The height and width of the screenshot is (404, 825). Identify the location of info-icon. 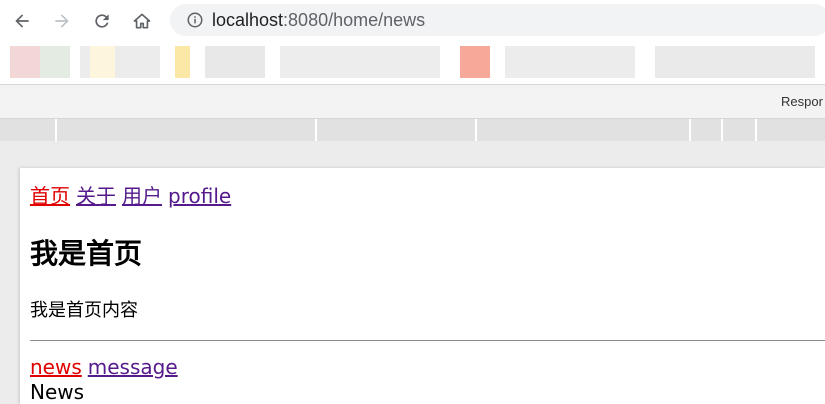
(195, 20).